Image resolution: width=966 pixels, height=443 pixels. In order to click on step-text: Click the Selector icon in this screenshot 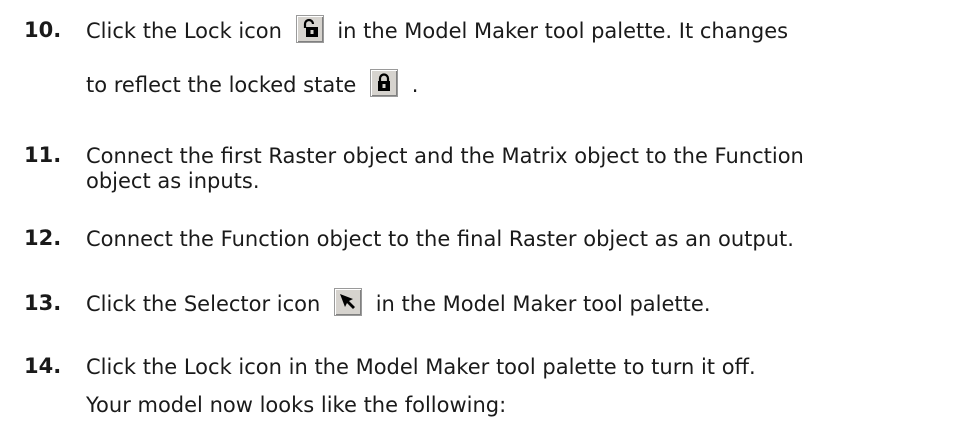, I will do `click(203, 304)`.